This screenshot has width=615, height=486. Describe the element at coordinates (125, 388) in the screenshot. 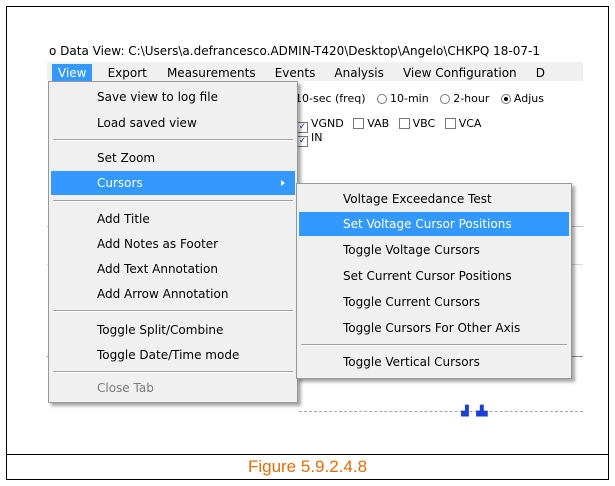

I see `close-tab-item: Close Tab` at that location.